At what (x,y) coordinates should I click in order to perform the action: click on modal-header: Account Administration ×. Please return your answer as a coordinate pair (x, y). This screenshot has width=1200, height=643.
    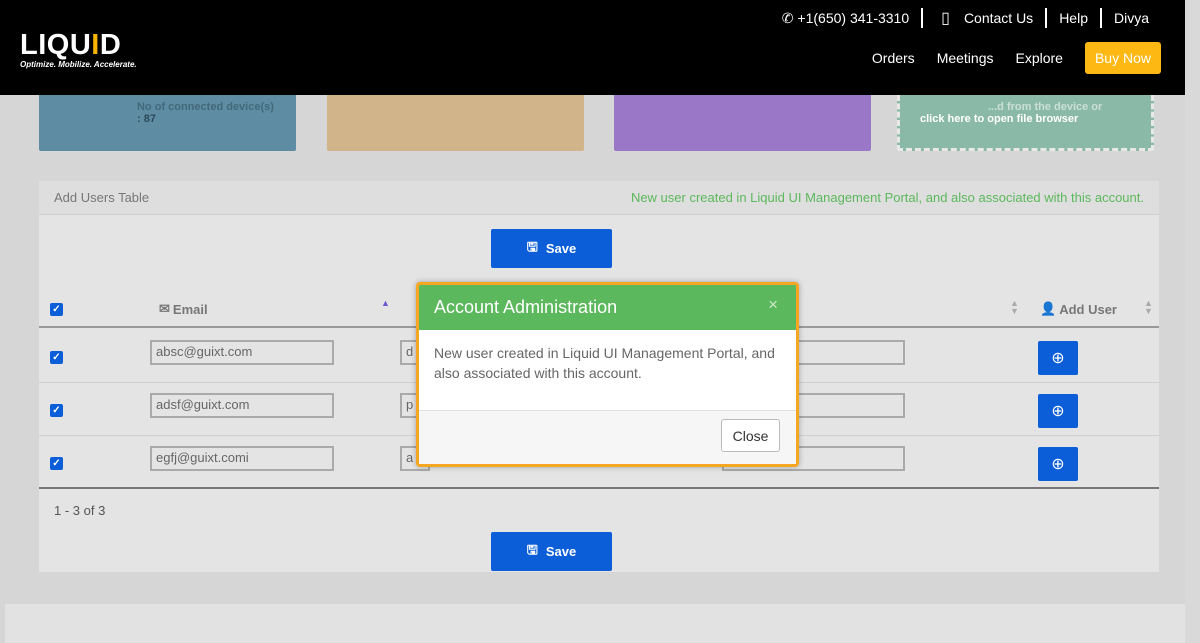
    Looking at the image, I should click on (607, 307).